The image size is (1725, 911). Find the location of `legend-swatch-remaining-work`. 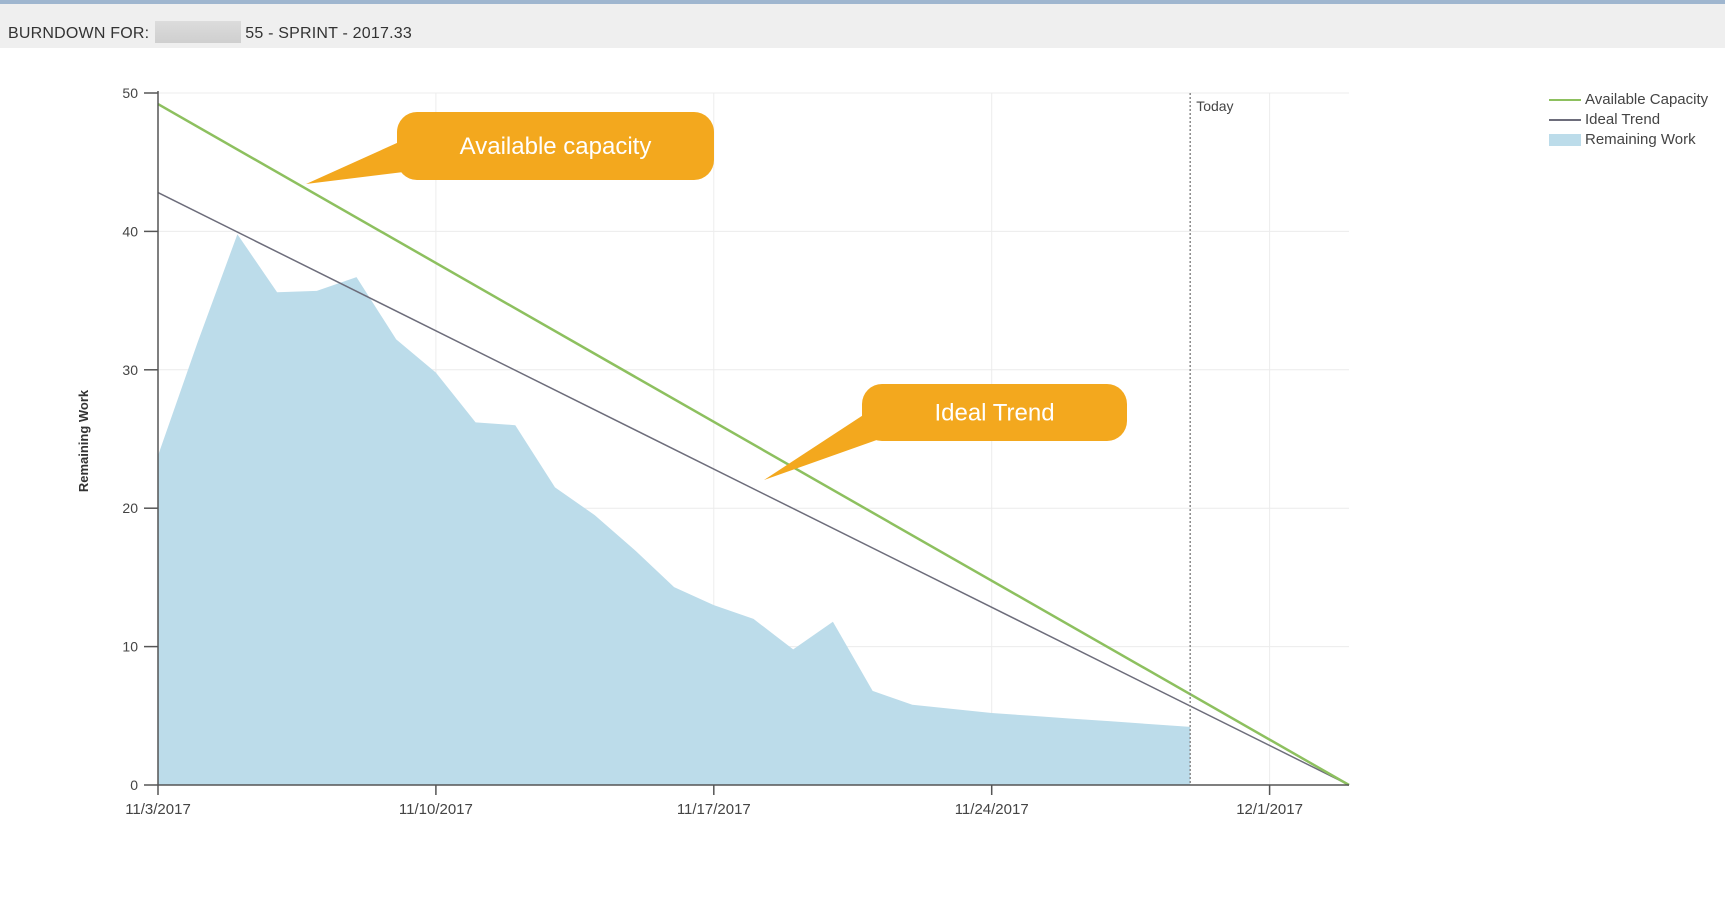

legend-swatch-remaining-work is located at coordinates (1565, 140).